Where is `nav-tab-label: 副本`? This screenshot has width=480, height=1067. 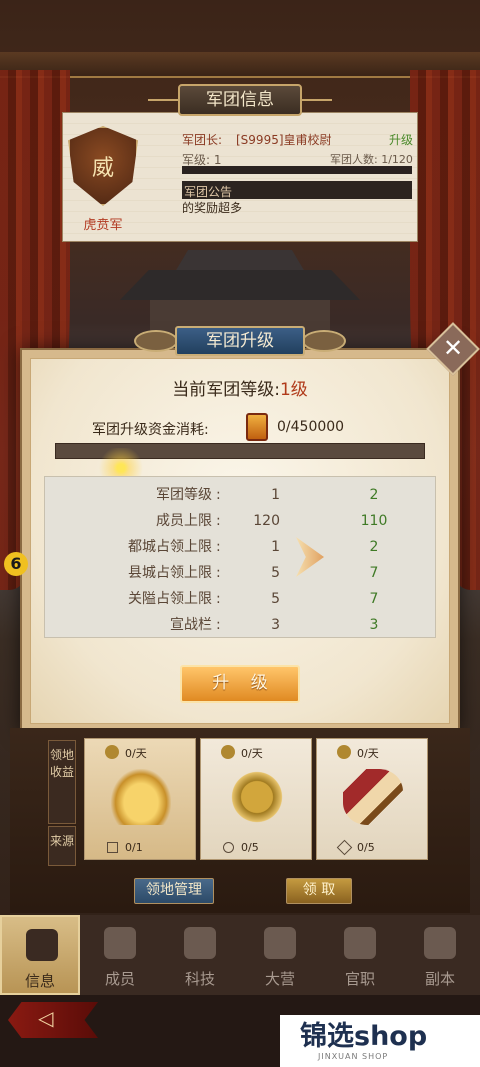
nav-tab-label: 副本 is located at coordinates (439, 979).